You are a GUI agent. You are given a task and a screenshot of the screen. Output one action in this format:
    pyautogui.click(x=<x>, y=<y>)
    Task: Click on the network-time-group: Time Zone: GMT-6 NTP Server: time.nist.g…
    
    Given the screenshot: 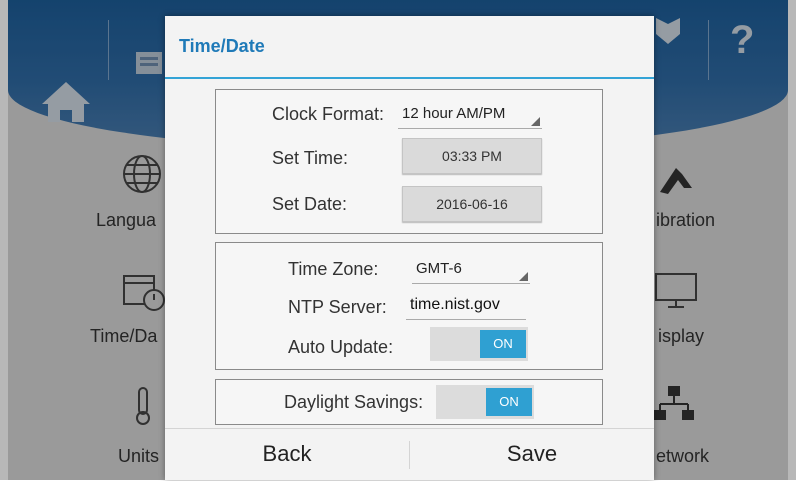 What is the action you would take?
    pyautogui.click(x=409, y=306)
    